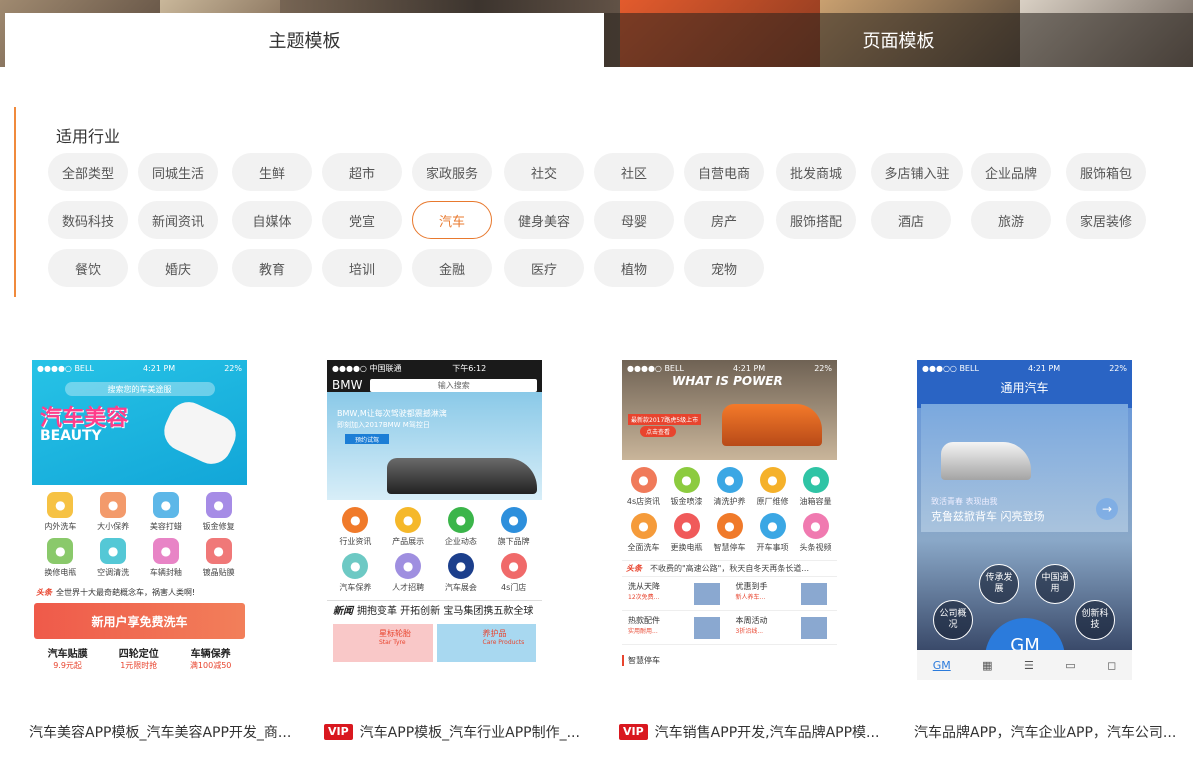 The width and height of the screenshot is (1193, 762). I want to click on bottom-nav: GM ▦ ☰ ▭ ◻, so click(1024, 665).